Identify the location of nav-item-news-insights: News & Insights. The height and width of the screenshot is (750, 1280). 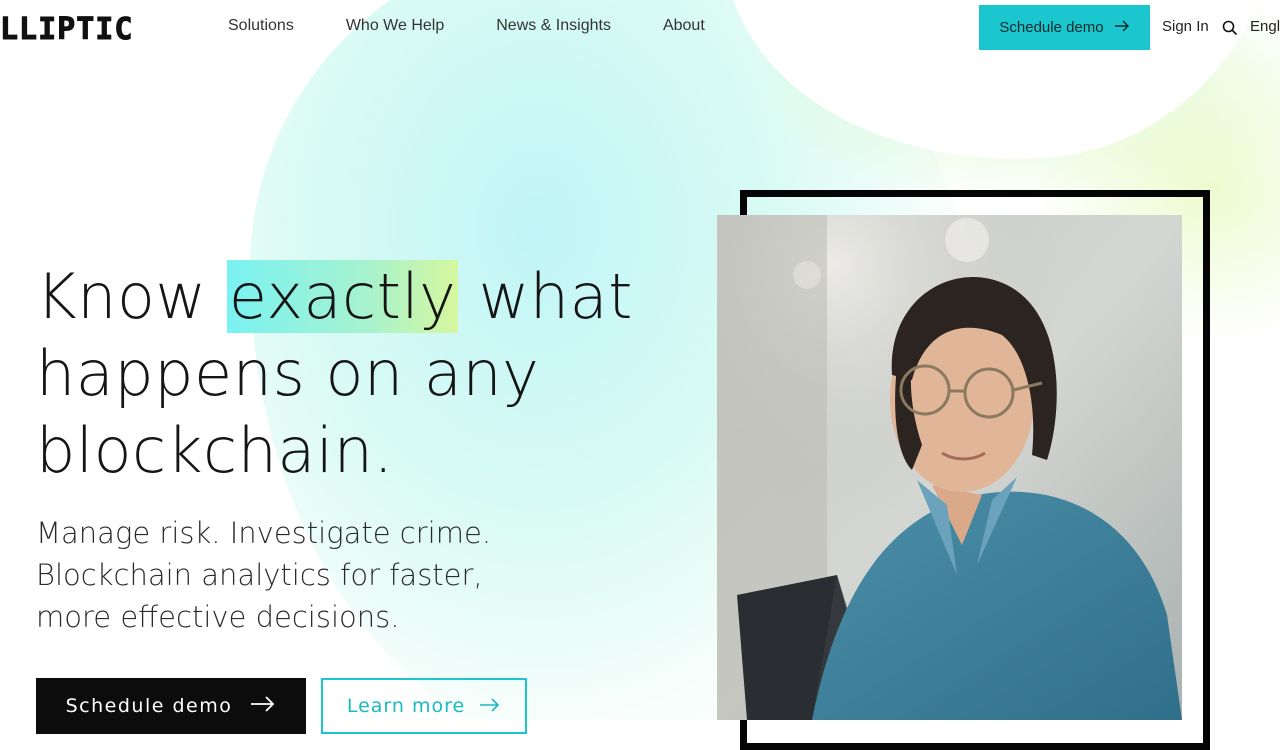
(553, 26).